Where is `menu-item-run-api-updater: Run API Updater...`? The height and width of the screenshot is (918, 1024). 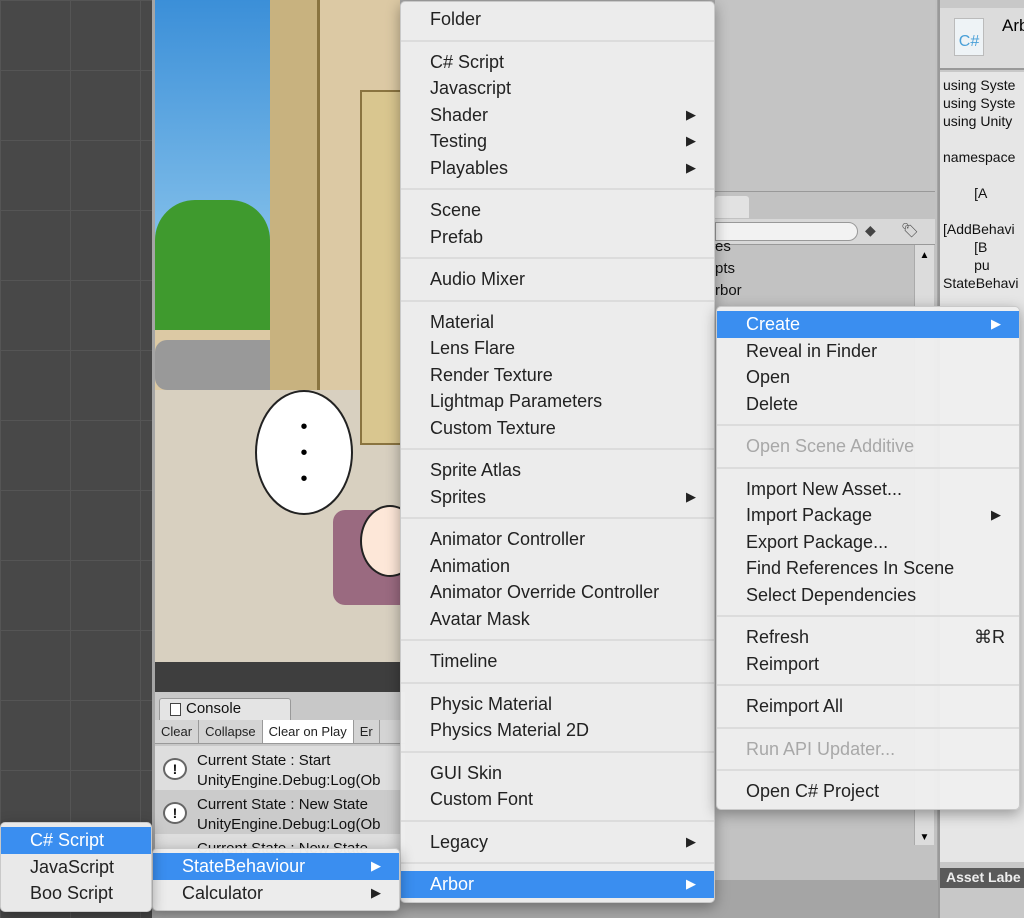 menu-item-run-api-updater: Run API Updater... is located at coordinates (868, 749).